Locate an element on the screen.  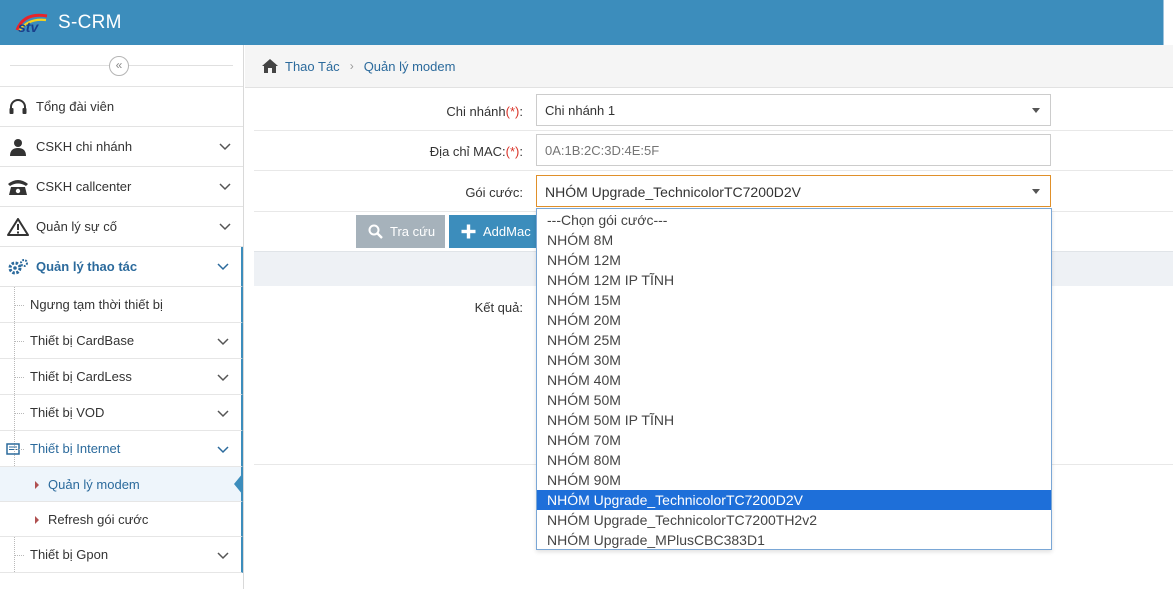
search-button-label: Tra cứu is located at coordinates (413, 231).